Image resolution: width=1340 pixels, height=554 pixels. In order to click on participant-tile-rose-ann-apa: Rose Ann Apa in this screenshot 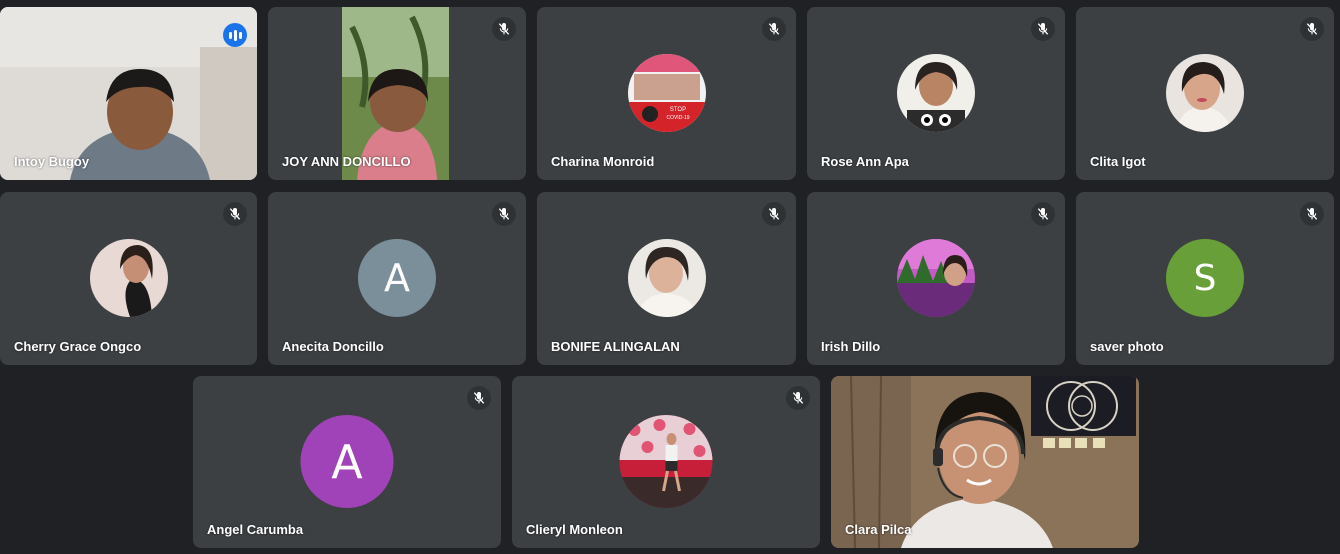, I will do `click(936, 93)`.